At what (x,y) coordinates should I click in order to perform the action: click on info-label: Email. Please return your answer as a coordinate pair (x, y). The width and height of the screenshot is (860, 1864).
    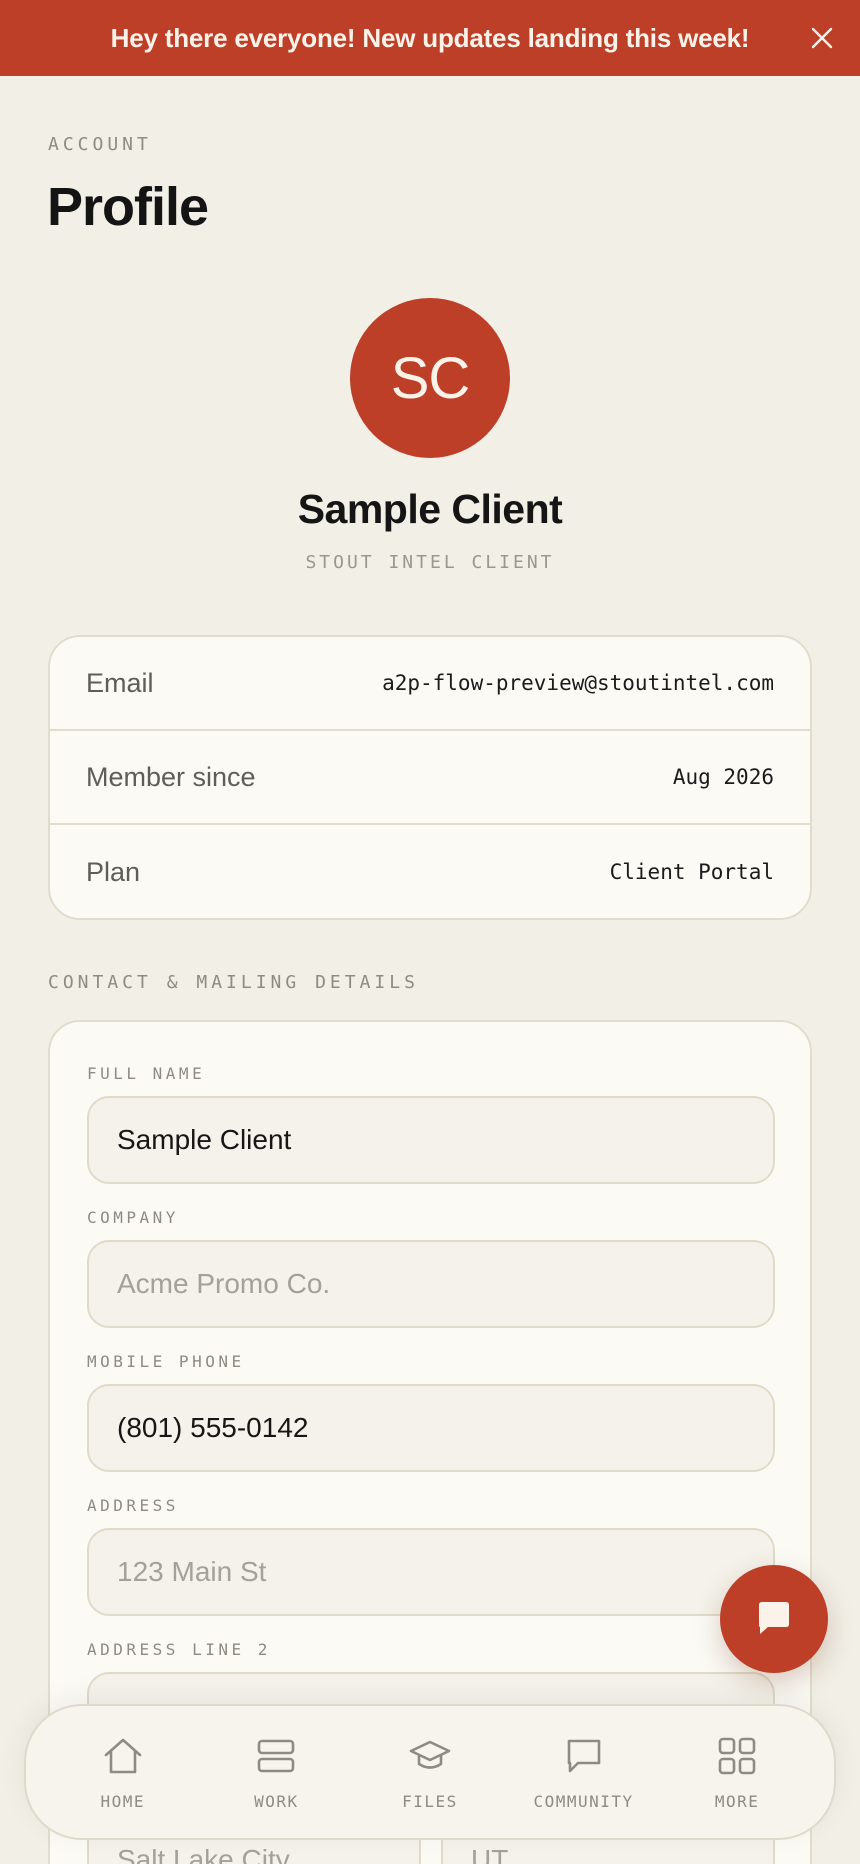
    Looking at the image, I should click on (120, 682).